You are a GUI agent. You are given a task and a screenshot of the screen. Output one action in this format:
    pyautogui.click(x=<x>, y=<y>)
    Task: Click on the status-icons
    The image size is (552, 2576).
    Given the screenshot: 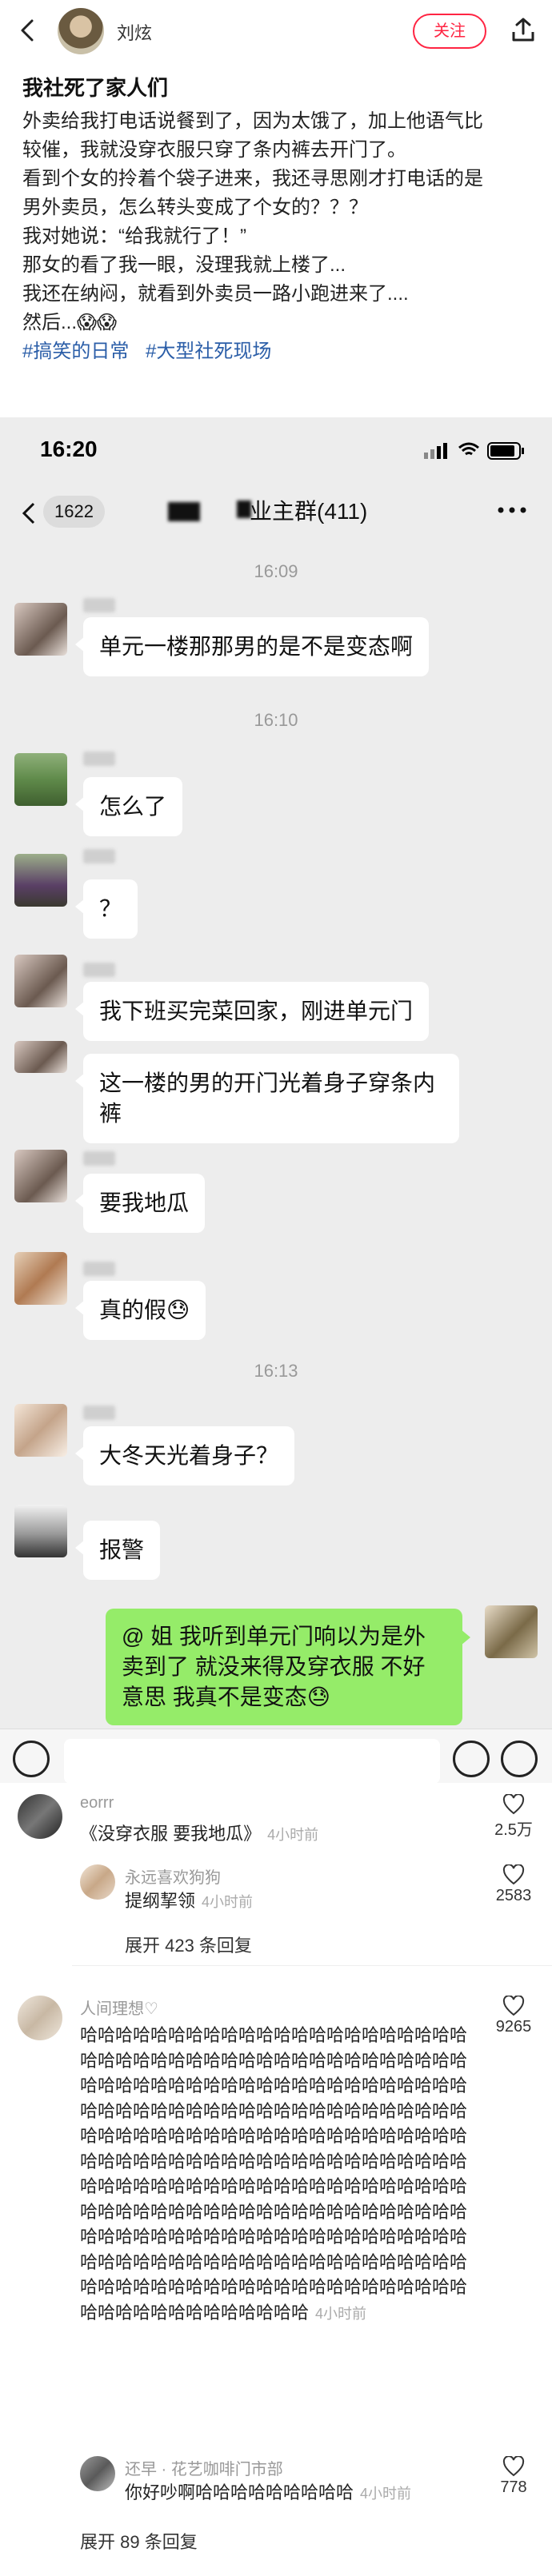 What is the action you would take?
    pyautogui.click(x=474, y=451)
    